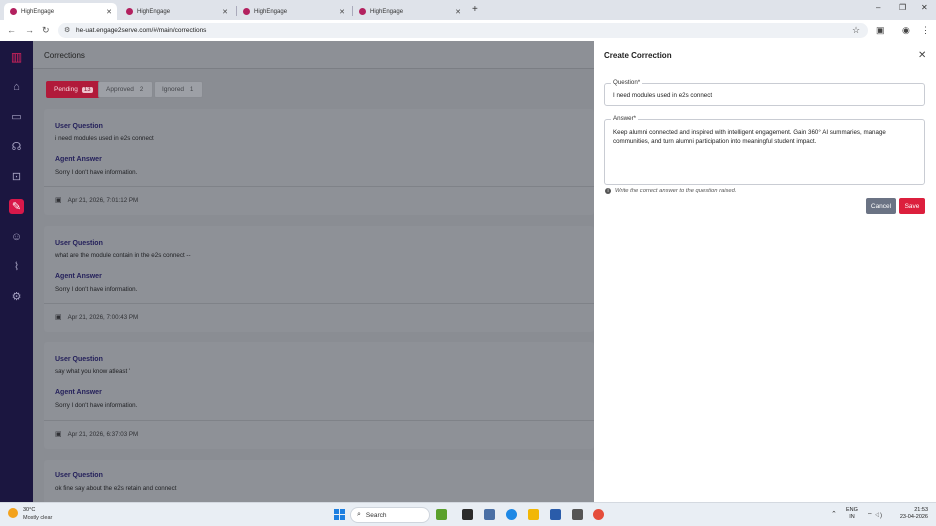 This screenshot has height=526, width=936. Describe the element at coordinates (608, 191) in the screenshot. I see `info-icon: i` at that location.